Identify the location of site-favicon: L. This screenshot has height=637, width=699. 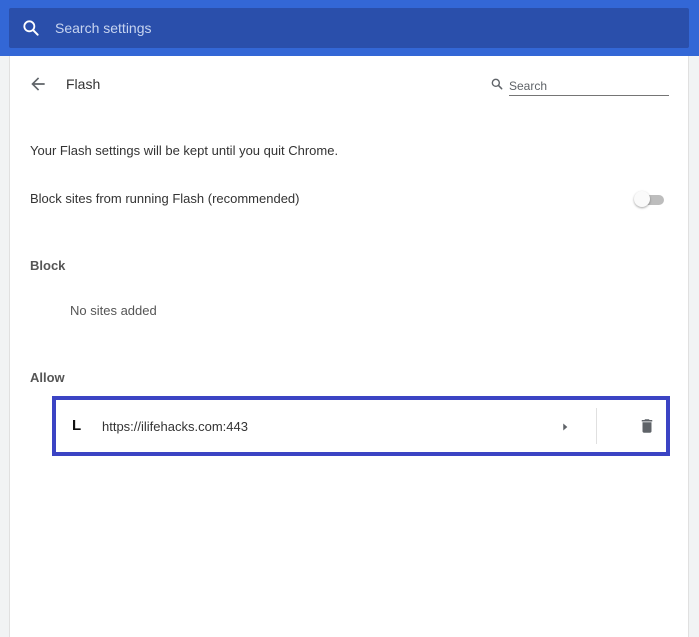
(77, 425).